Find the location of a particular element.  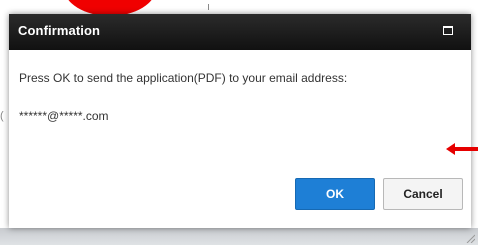

resize-grip-icon is located at coordinates (470, 238).